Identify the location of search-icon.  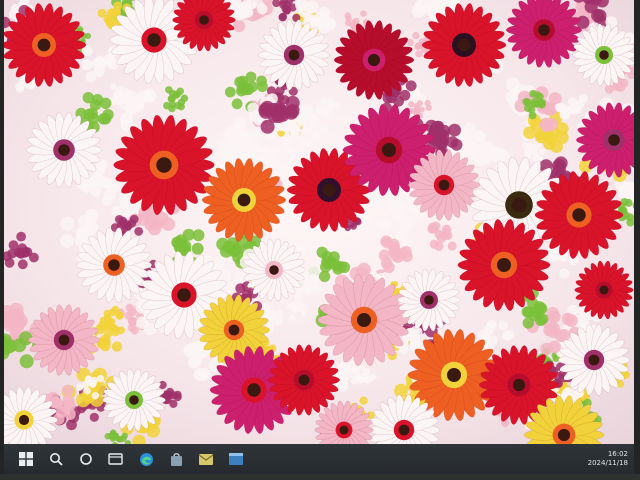
(56, 459).